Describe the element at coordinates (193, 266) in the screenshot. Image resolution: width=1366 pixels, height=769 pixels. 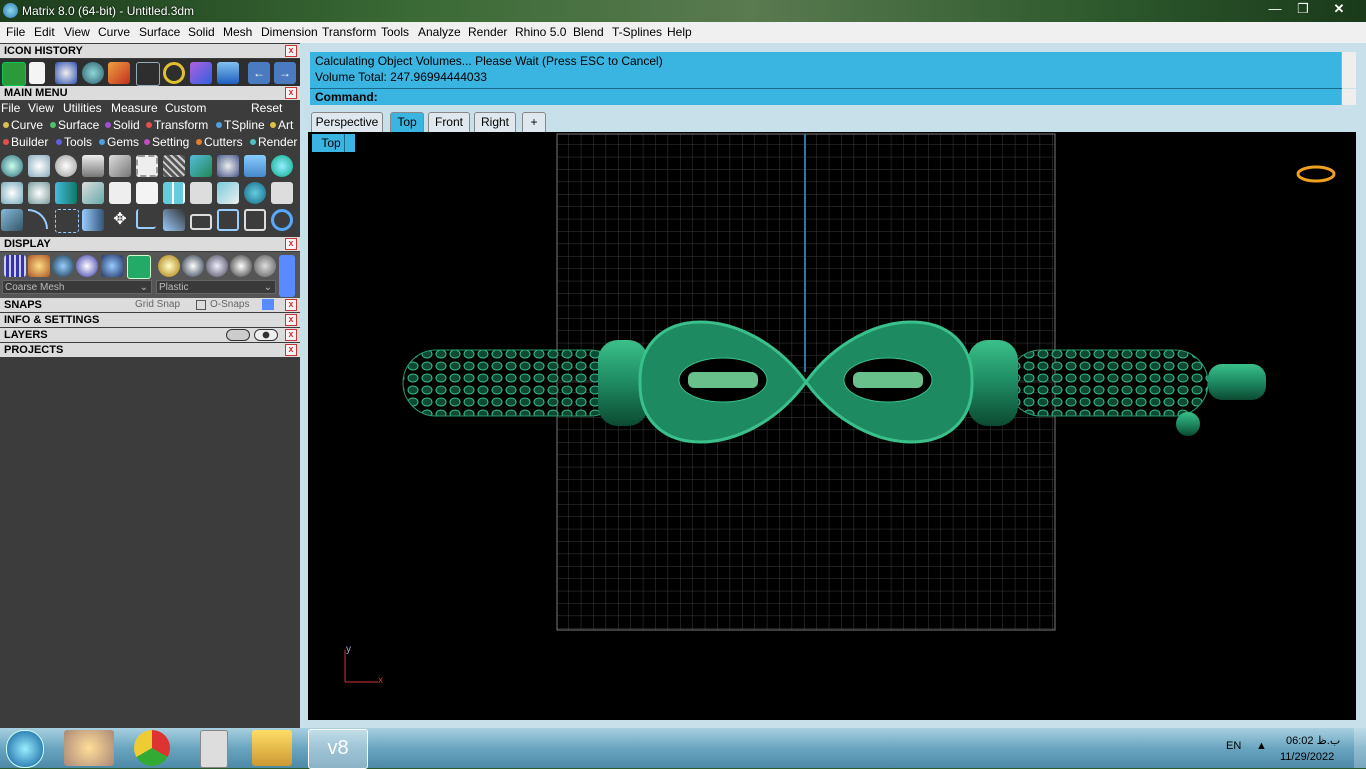
I see `silver-material-icon` at that location.